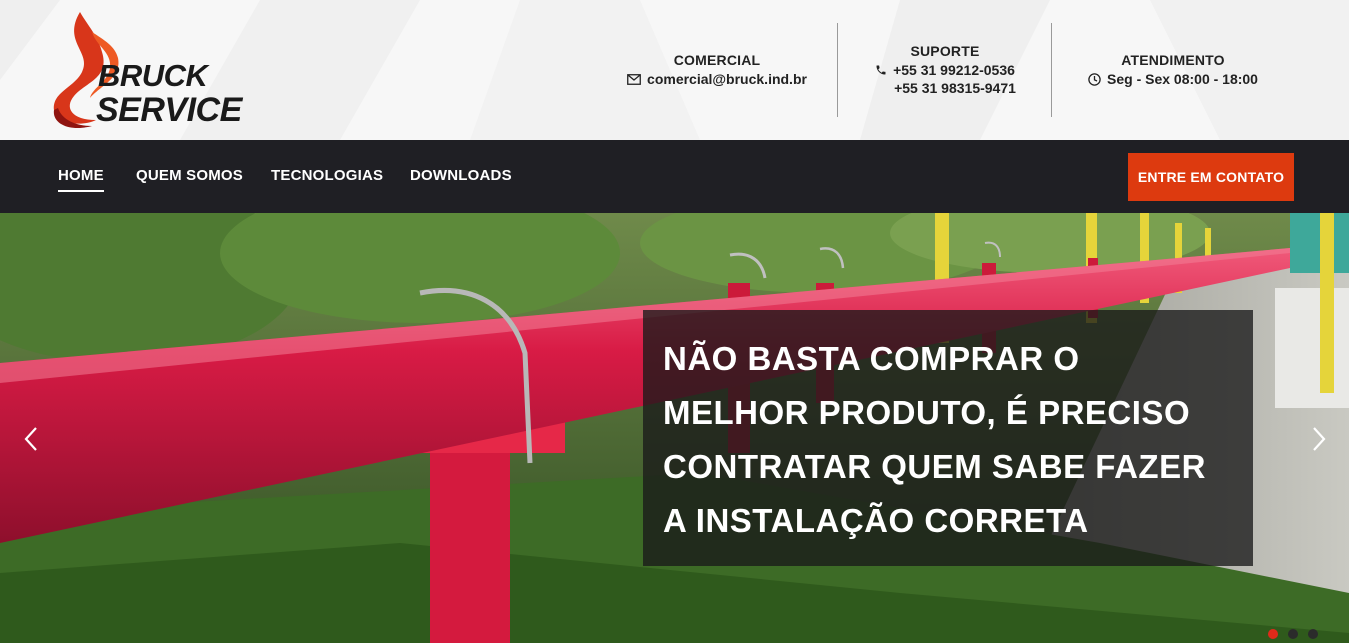 This screenshot has height=643, width=1349. Describe the element at coordinates (727, 79) in the screenshot. I see `commercial-email-link: comercial@bruck.ind.br` at that location.